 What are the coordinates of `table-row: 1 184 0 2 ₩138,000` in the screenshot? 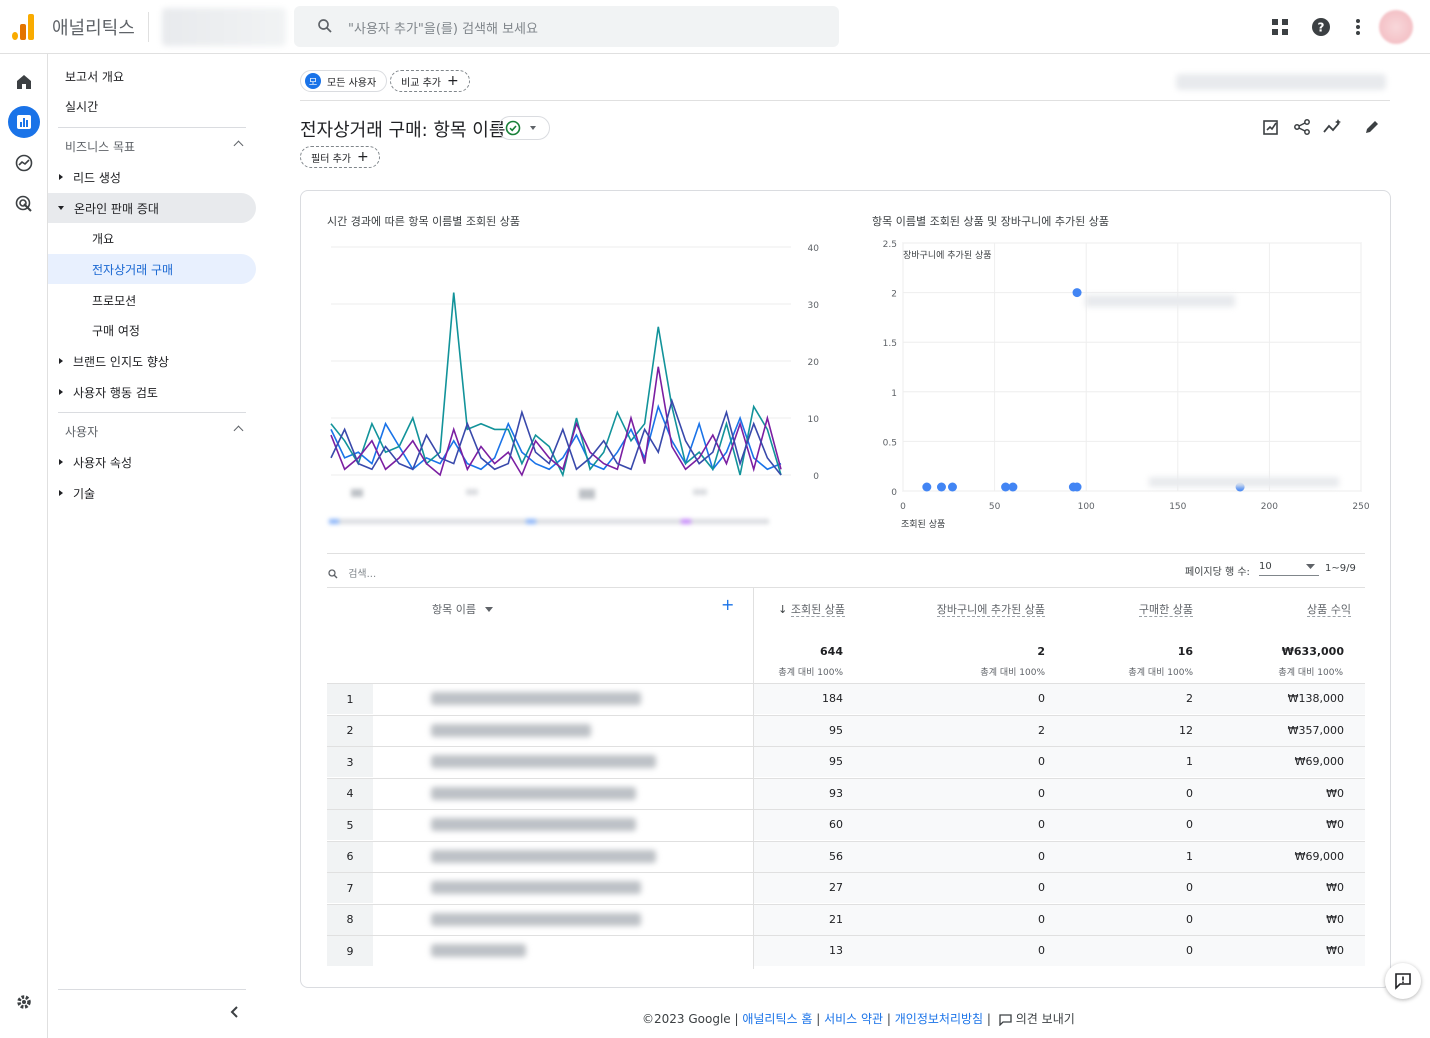 It's located at (846, 698).